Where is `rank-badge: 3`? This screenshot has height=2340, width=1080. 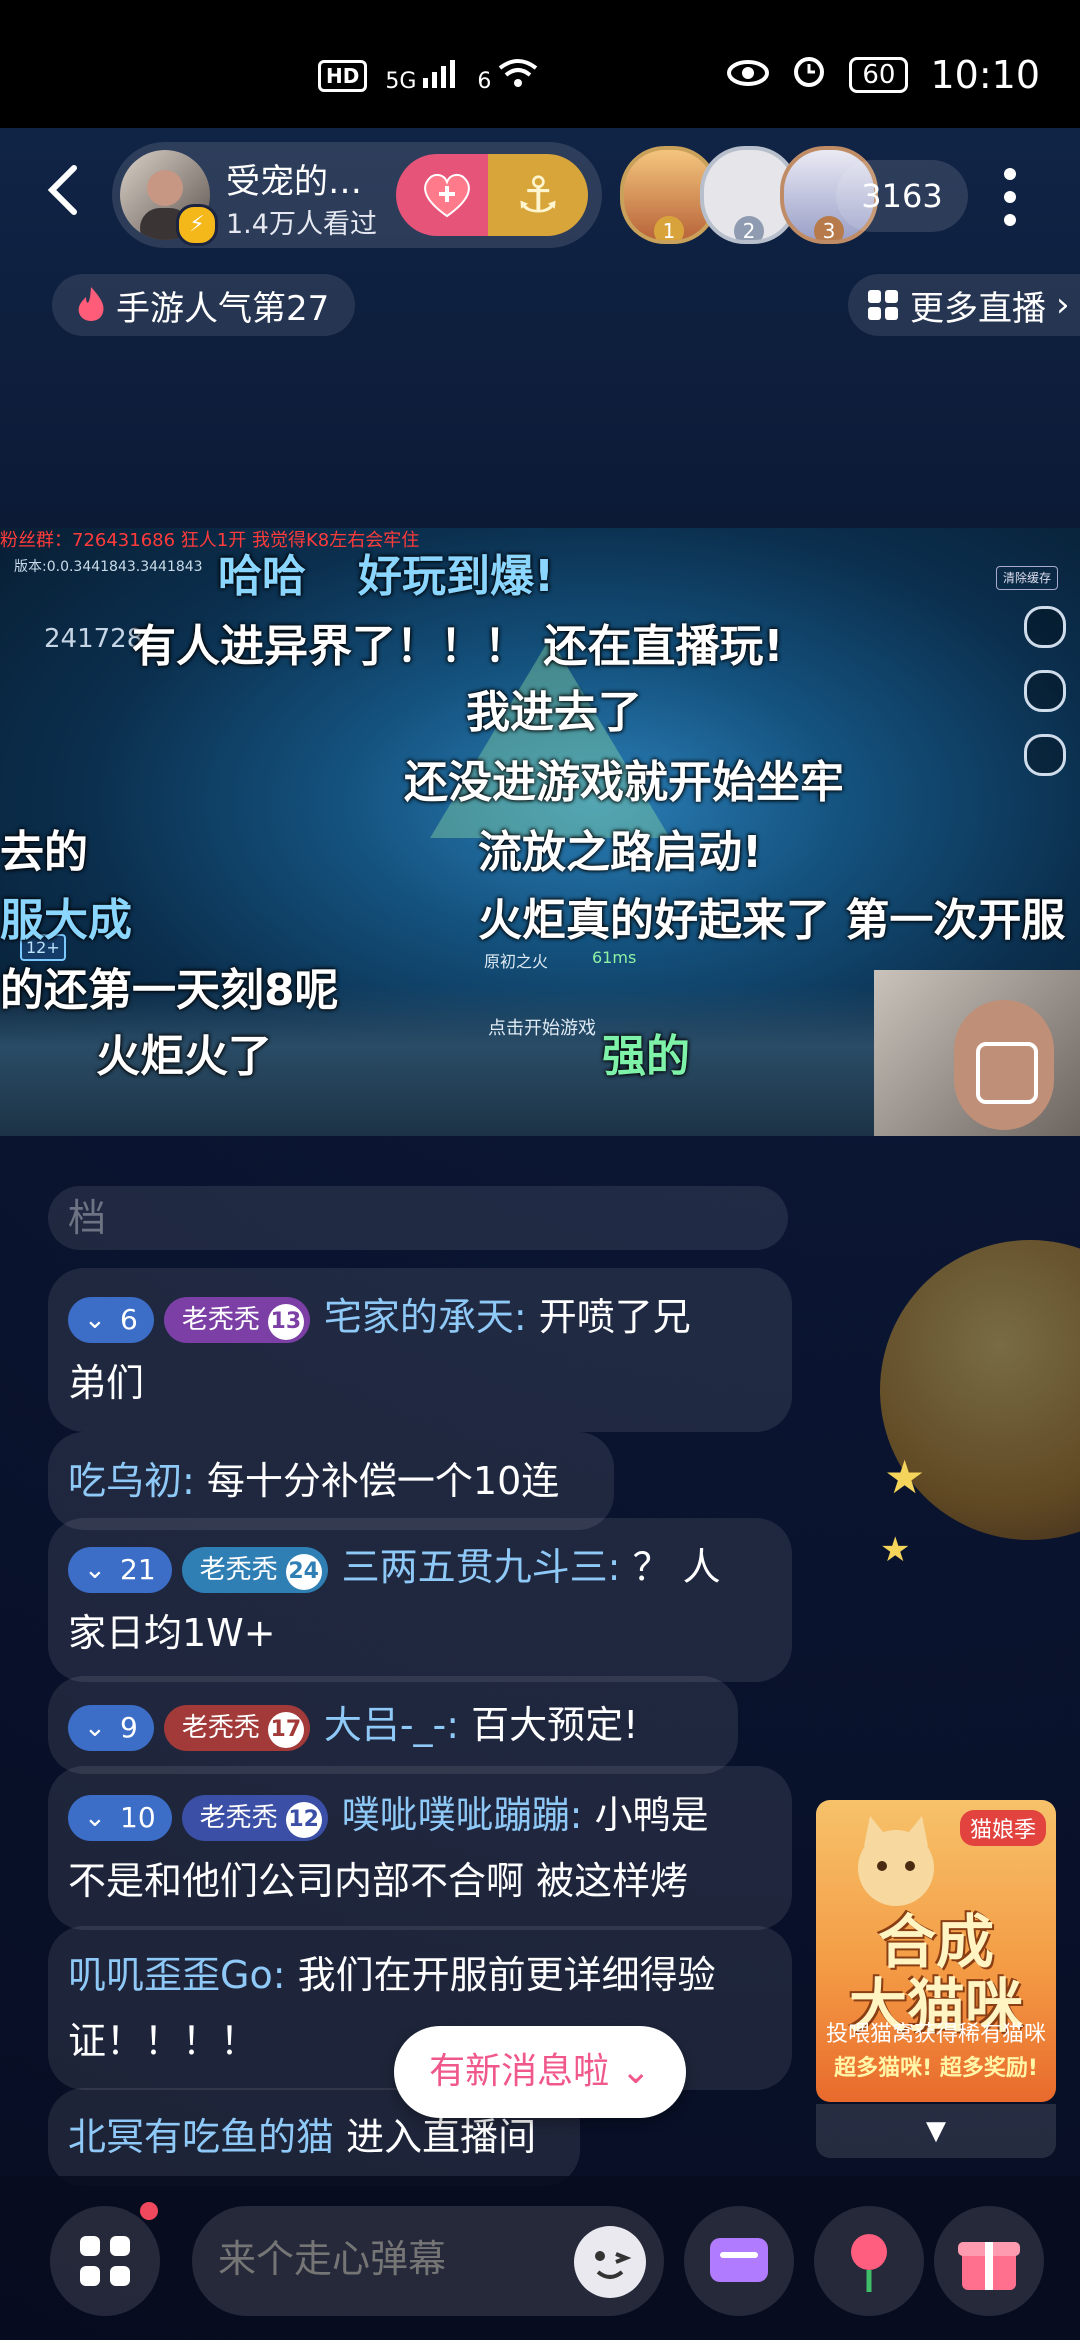
rank-badge: 3 is located at coordinates (829, 228).